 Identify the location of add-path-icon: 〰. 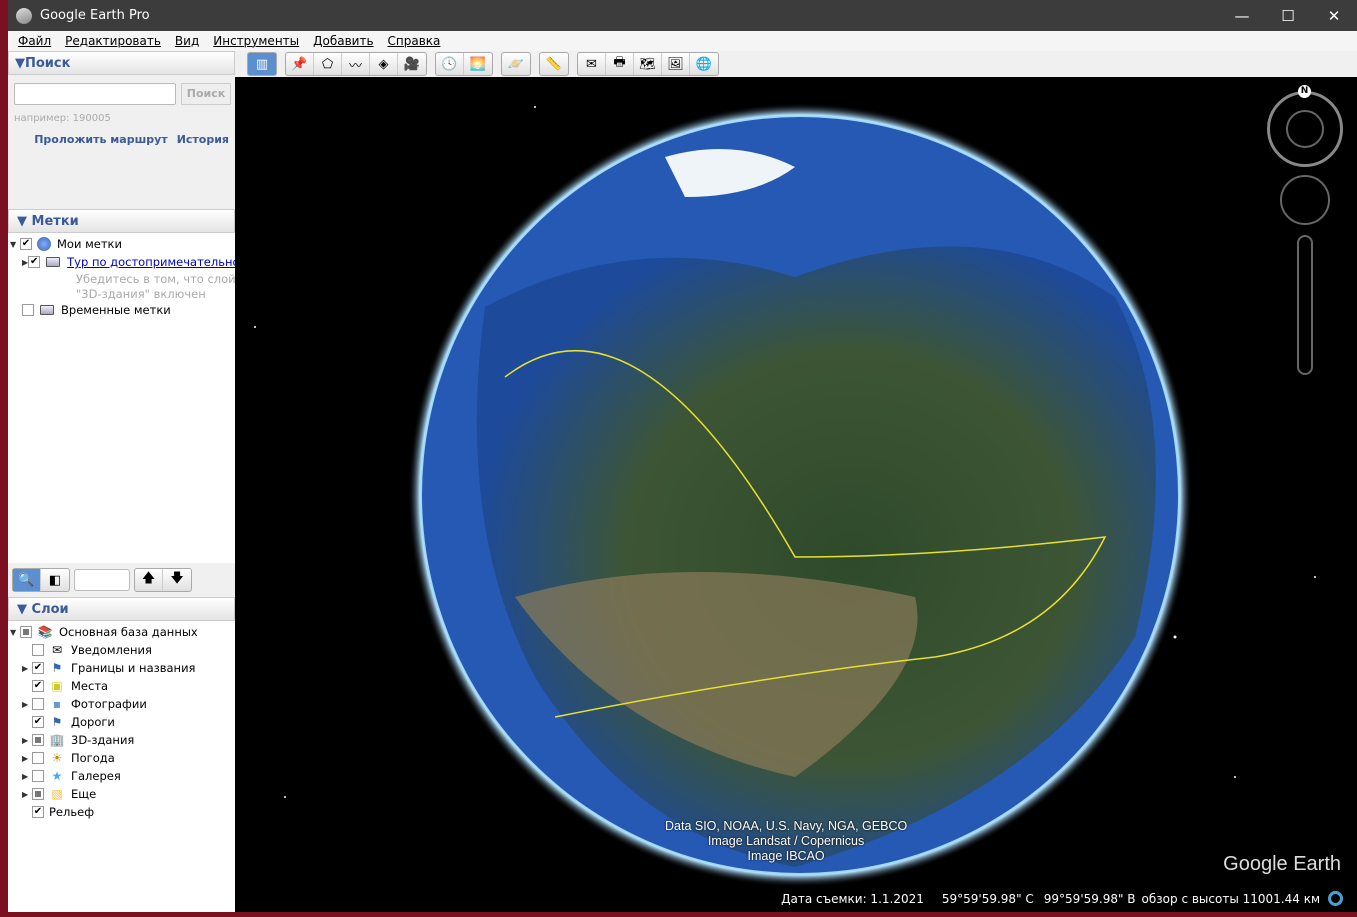
(356, 64).